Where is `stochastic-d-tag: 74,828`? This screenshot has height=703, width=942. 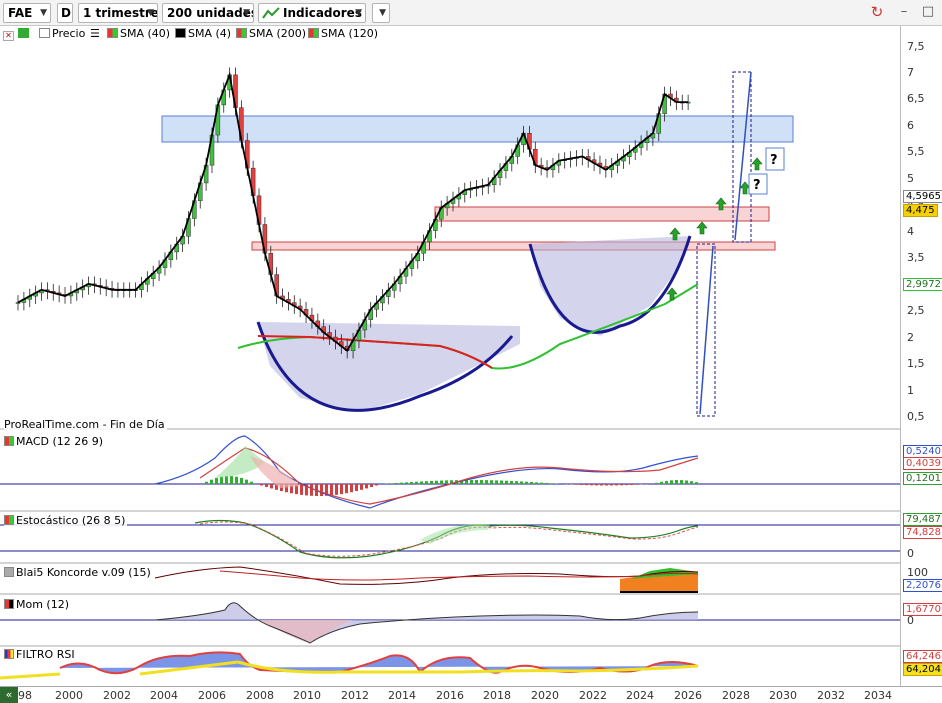
stochastic-d-tag: 74,828 is located at coordinates (922, 532).